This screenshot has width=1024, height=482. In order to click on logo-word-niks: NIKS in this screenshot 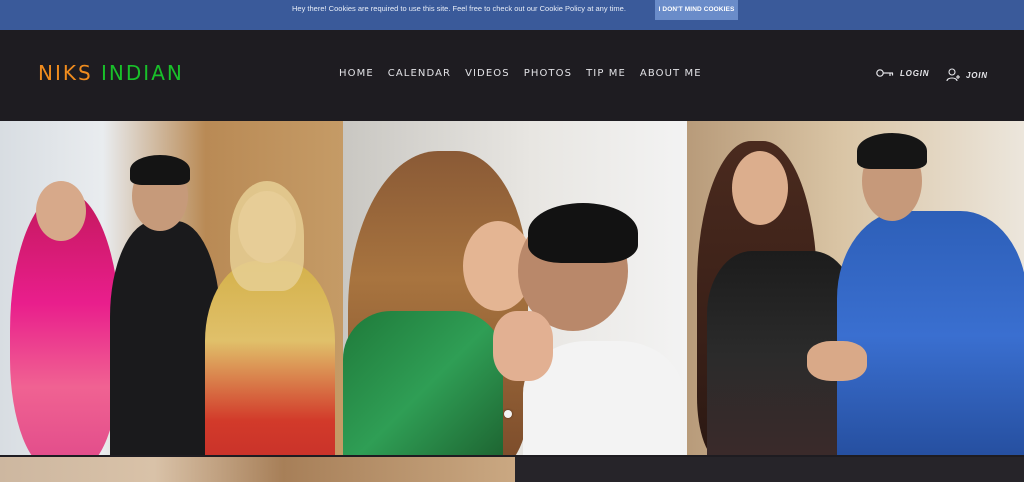, I will do `click(65, 73)`.